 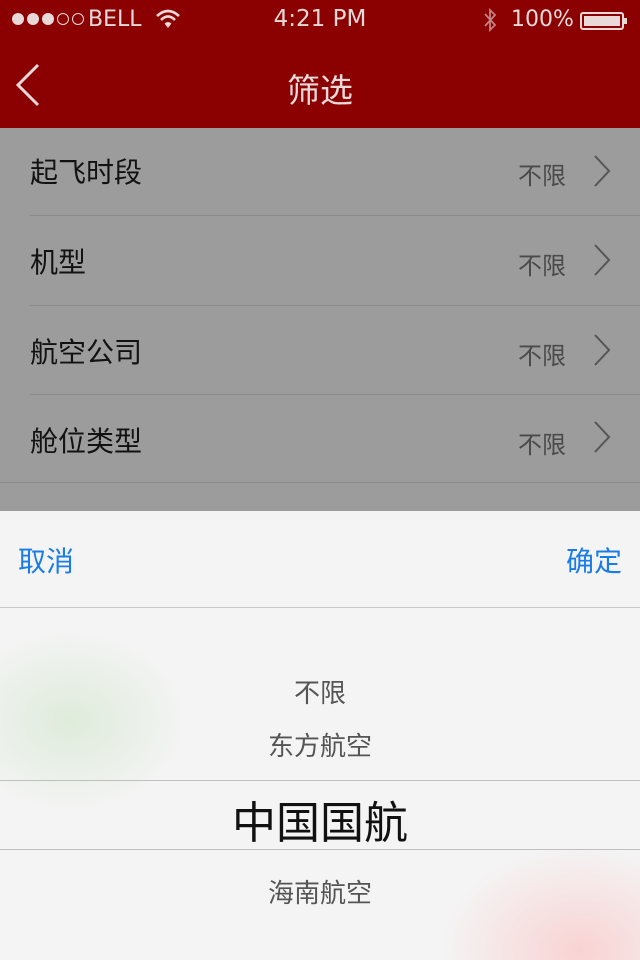 I want to click on status-bar: BELL 4:21 PM 100%, so click(x=320, y=20).